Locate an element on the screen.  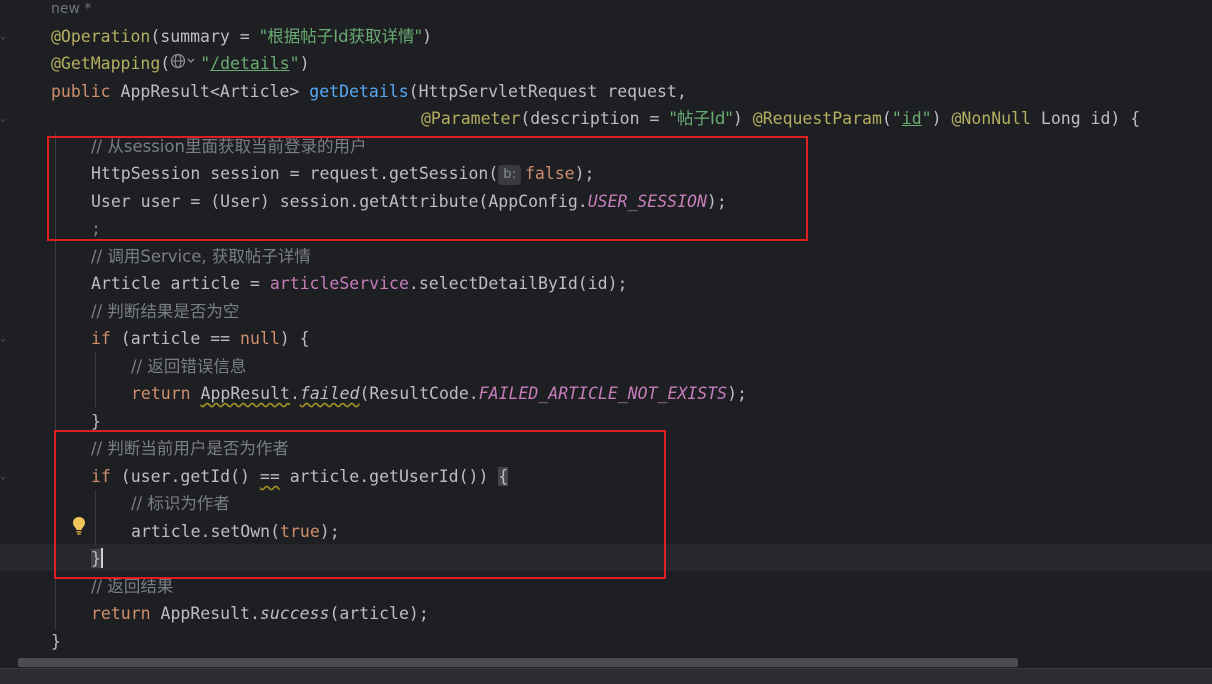
keyword: if is located at coordinates (101, 338).